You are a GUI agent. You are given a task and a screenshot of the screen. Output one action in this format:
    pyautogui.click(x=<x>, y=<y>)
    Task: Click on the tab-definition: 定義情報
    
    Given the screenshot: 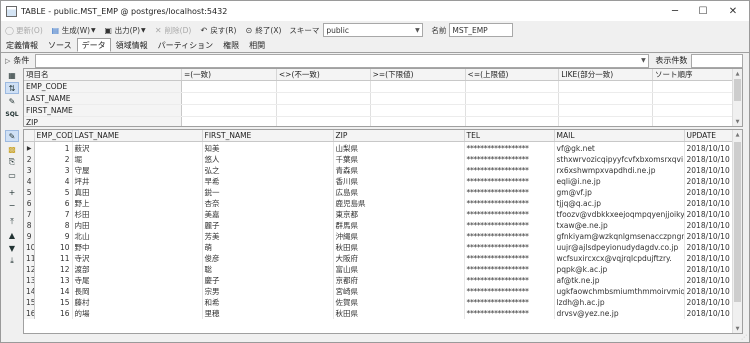 What is the action you would take?
    pyautogui.click(x=22, y=45)
    